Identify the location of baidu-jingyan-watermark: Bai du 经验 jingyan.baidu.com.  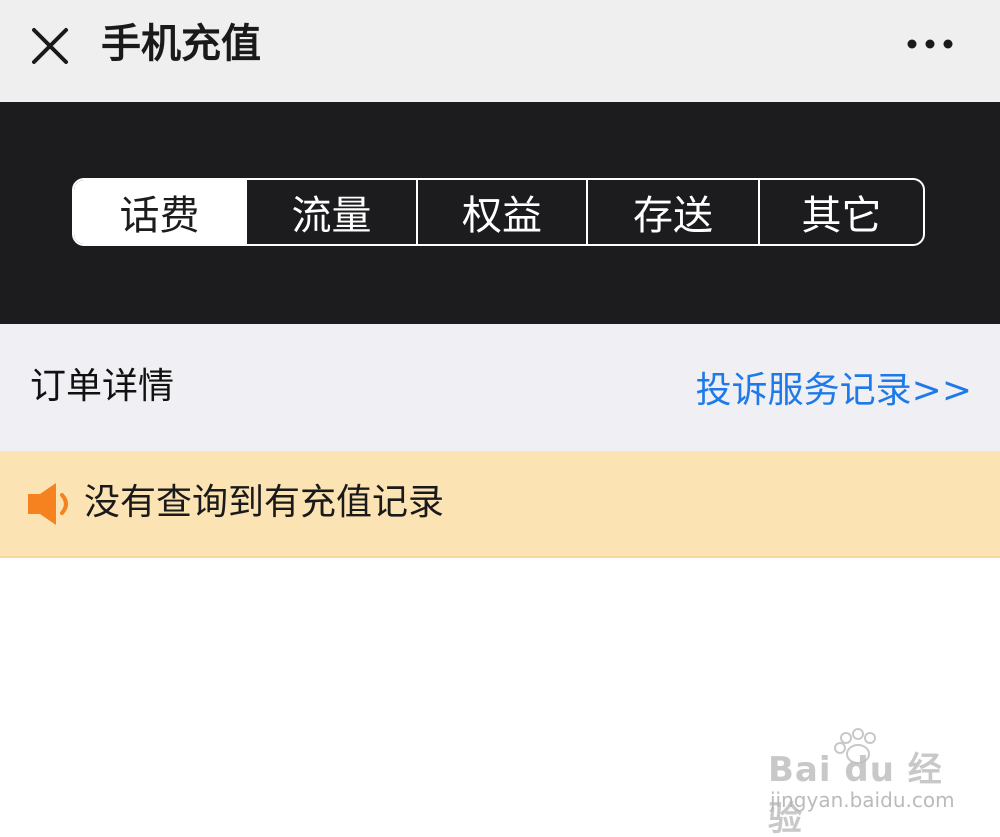
(860, 782).